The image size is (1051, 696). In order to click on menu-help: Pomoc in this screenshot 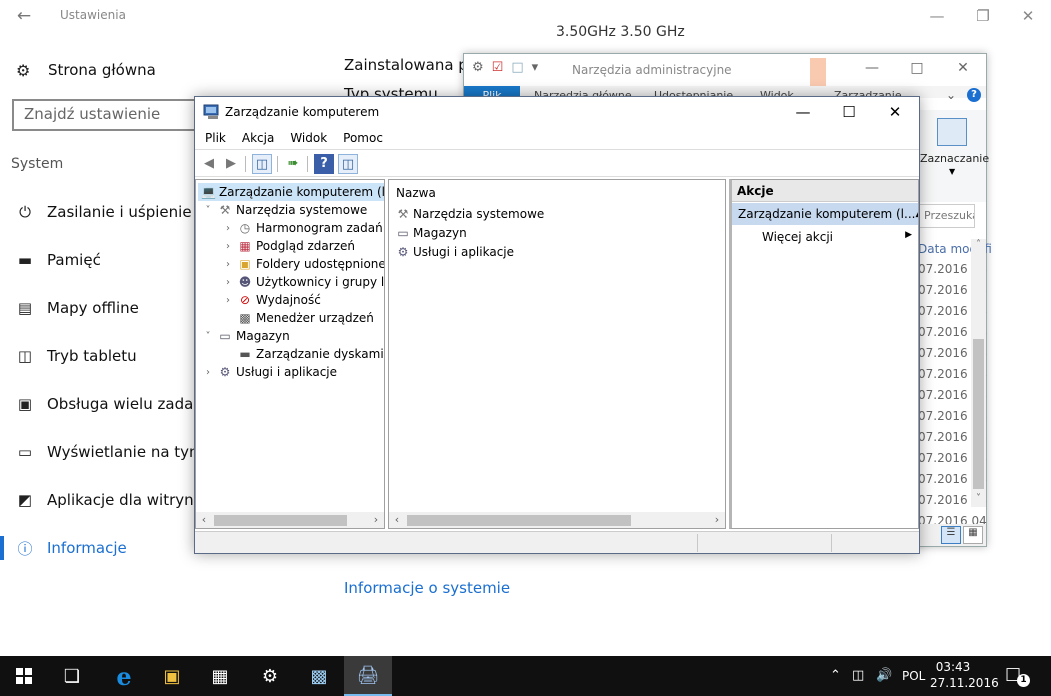, I will do `click(363, 138)`.